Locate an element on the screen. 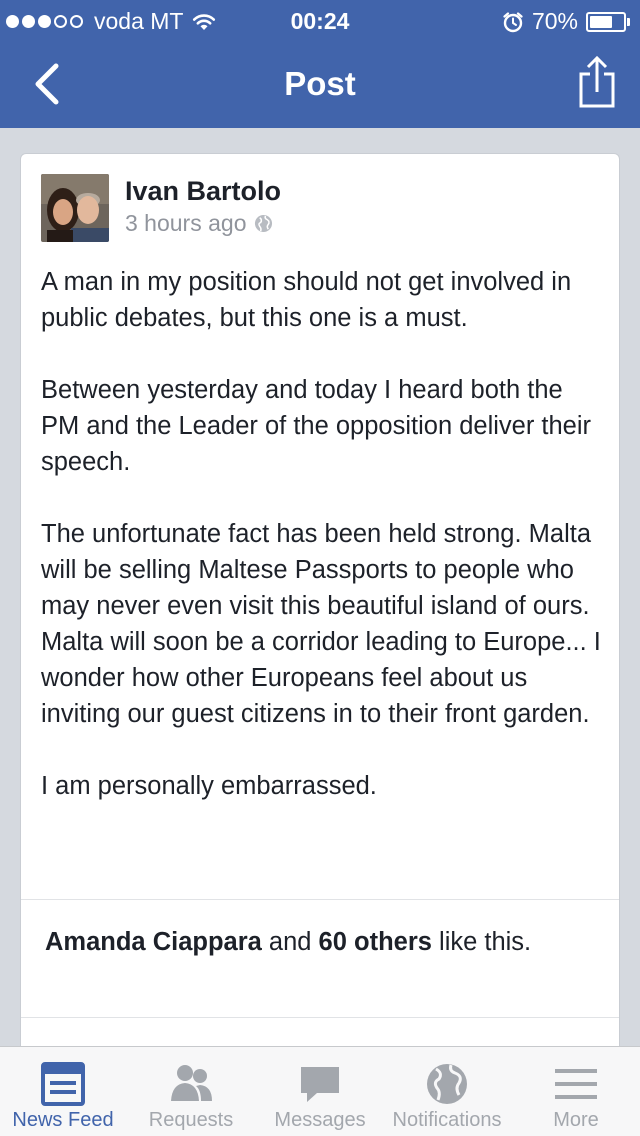 This screenshot has height=1136, width=640. profile-photo is located at coordinates (75, 208).